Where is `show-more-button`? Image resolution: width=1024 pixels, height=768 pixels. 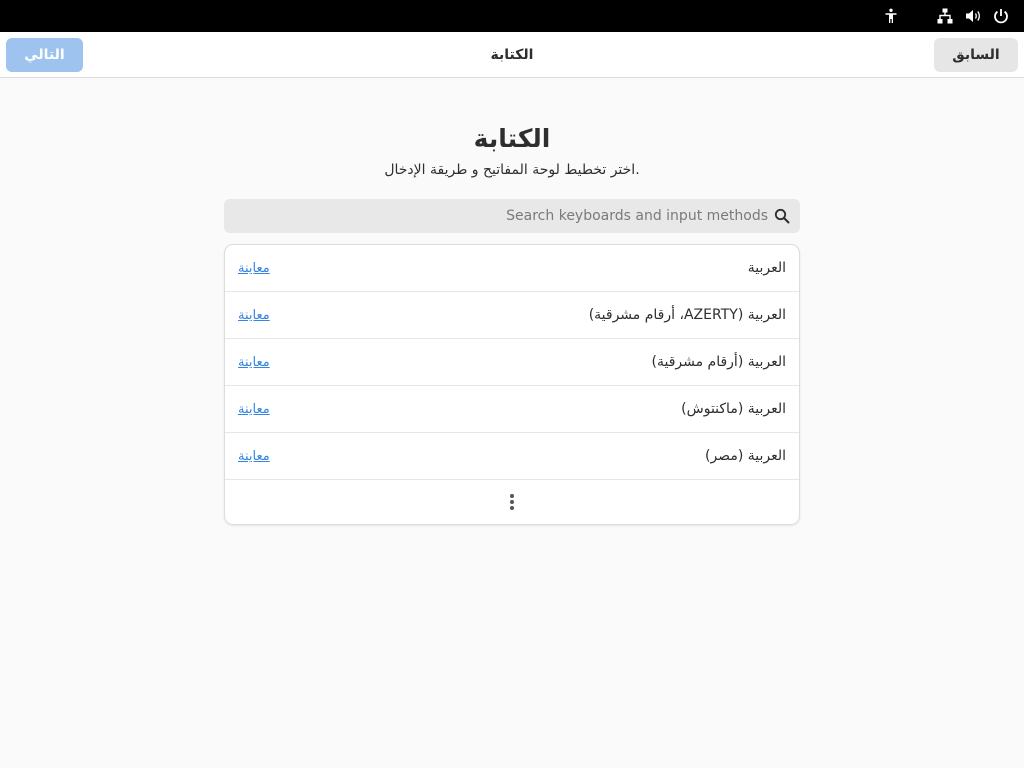
show-more-button is located at coordinates (512, 502).